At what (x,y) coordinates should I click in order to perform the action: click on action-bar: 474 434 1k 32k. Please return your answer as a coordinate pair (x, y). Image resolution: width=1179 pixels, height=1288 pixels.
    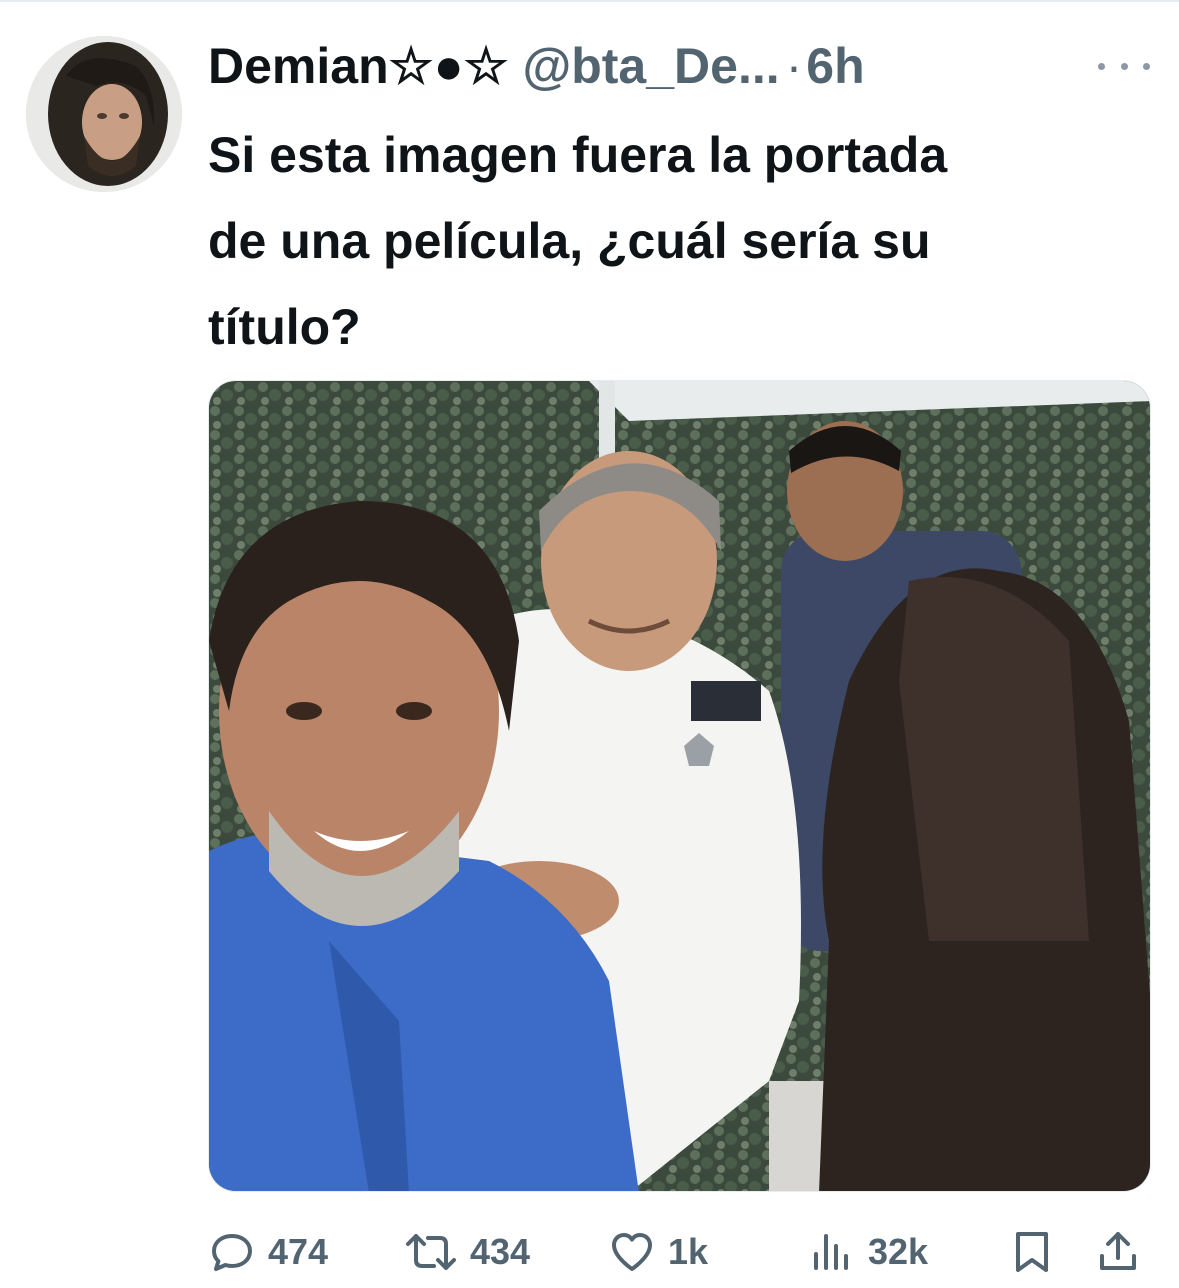
    Looking at the image, I should click on (680, 1252).